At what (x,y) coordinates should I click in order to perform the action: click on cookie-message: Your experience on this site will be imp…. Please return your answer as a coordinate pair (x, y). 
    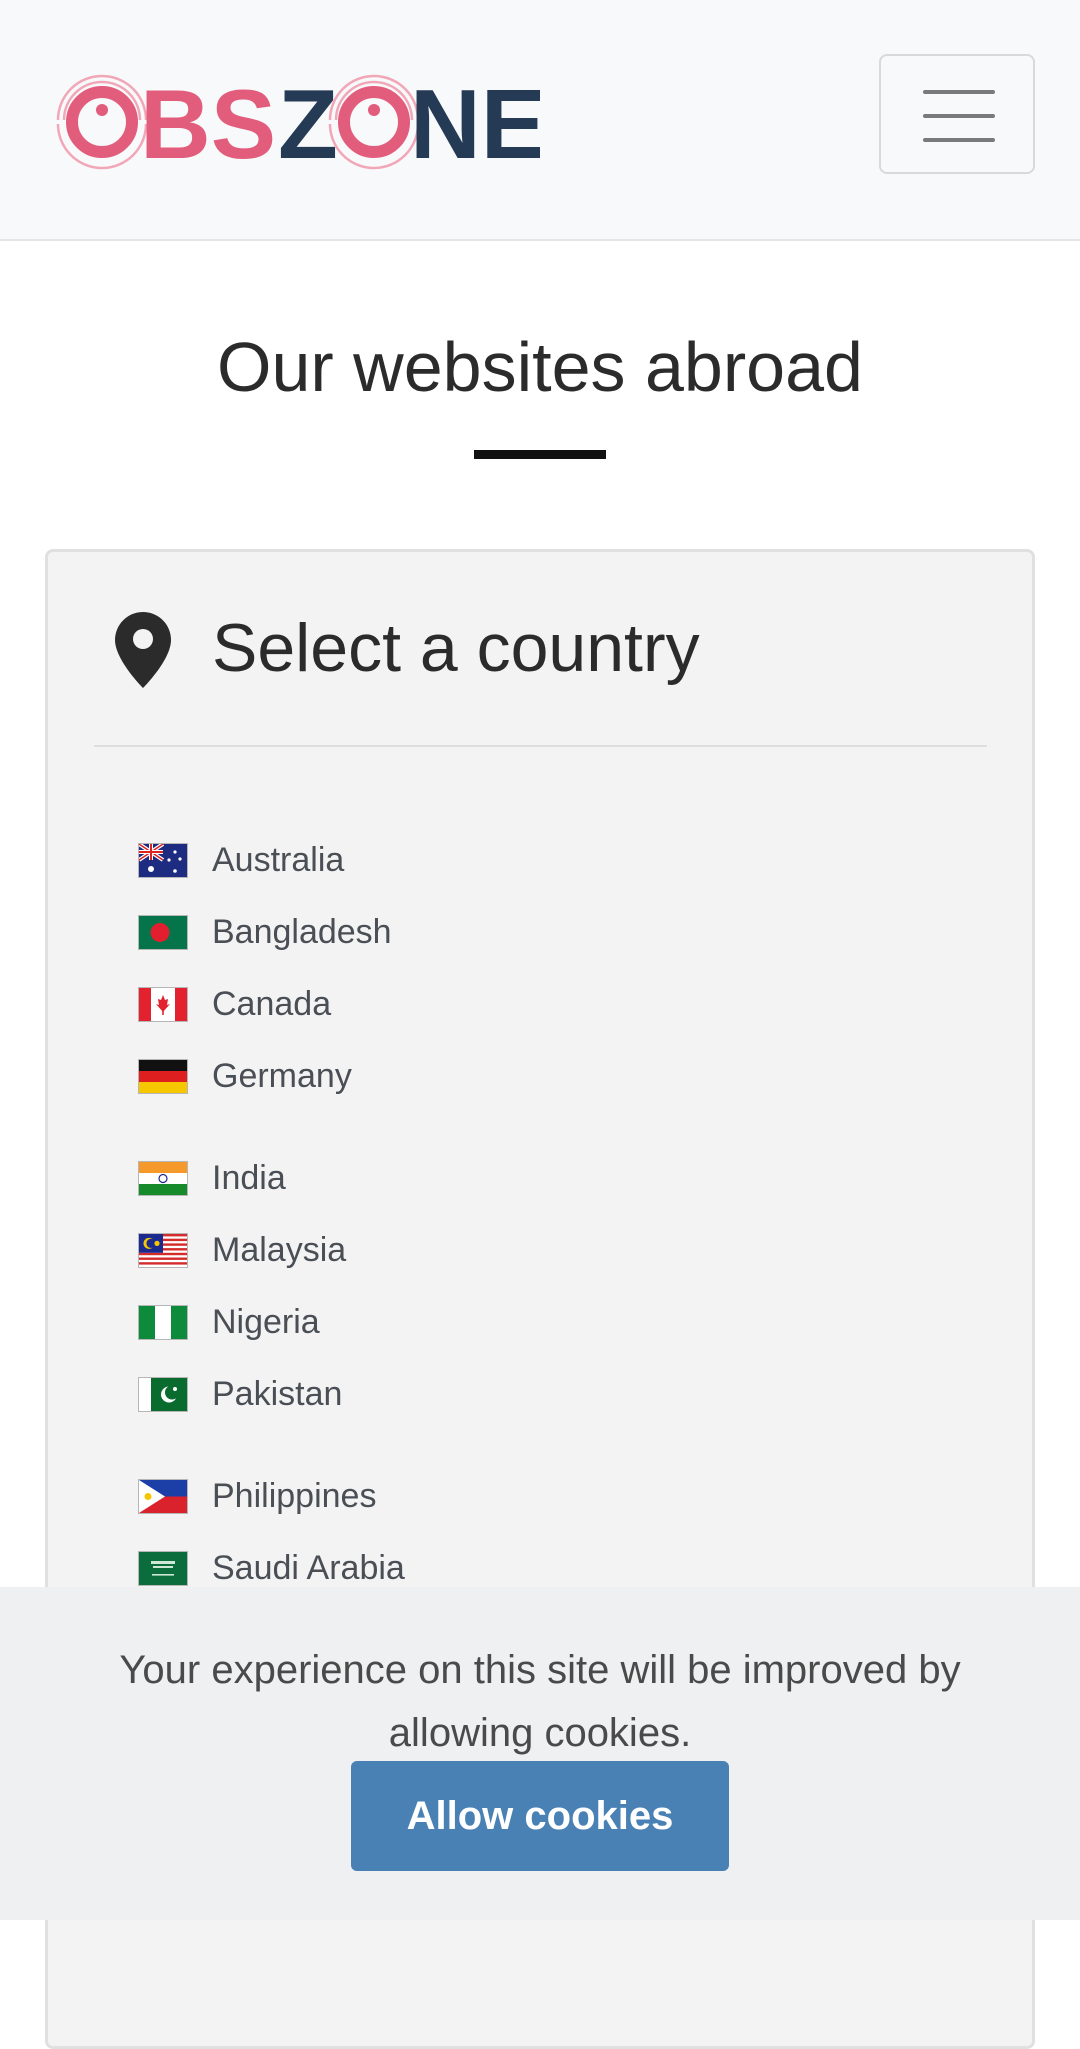
    Looking at the image, I should click on (540, 1701).